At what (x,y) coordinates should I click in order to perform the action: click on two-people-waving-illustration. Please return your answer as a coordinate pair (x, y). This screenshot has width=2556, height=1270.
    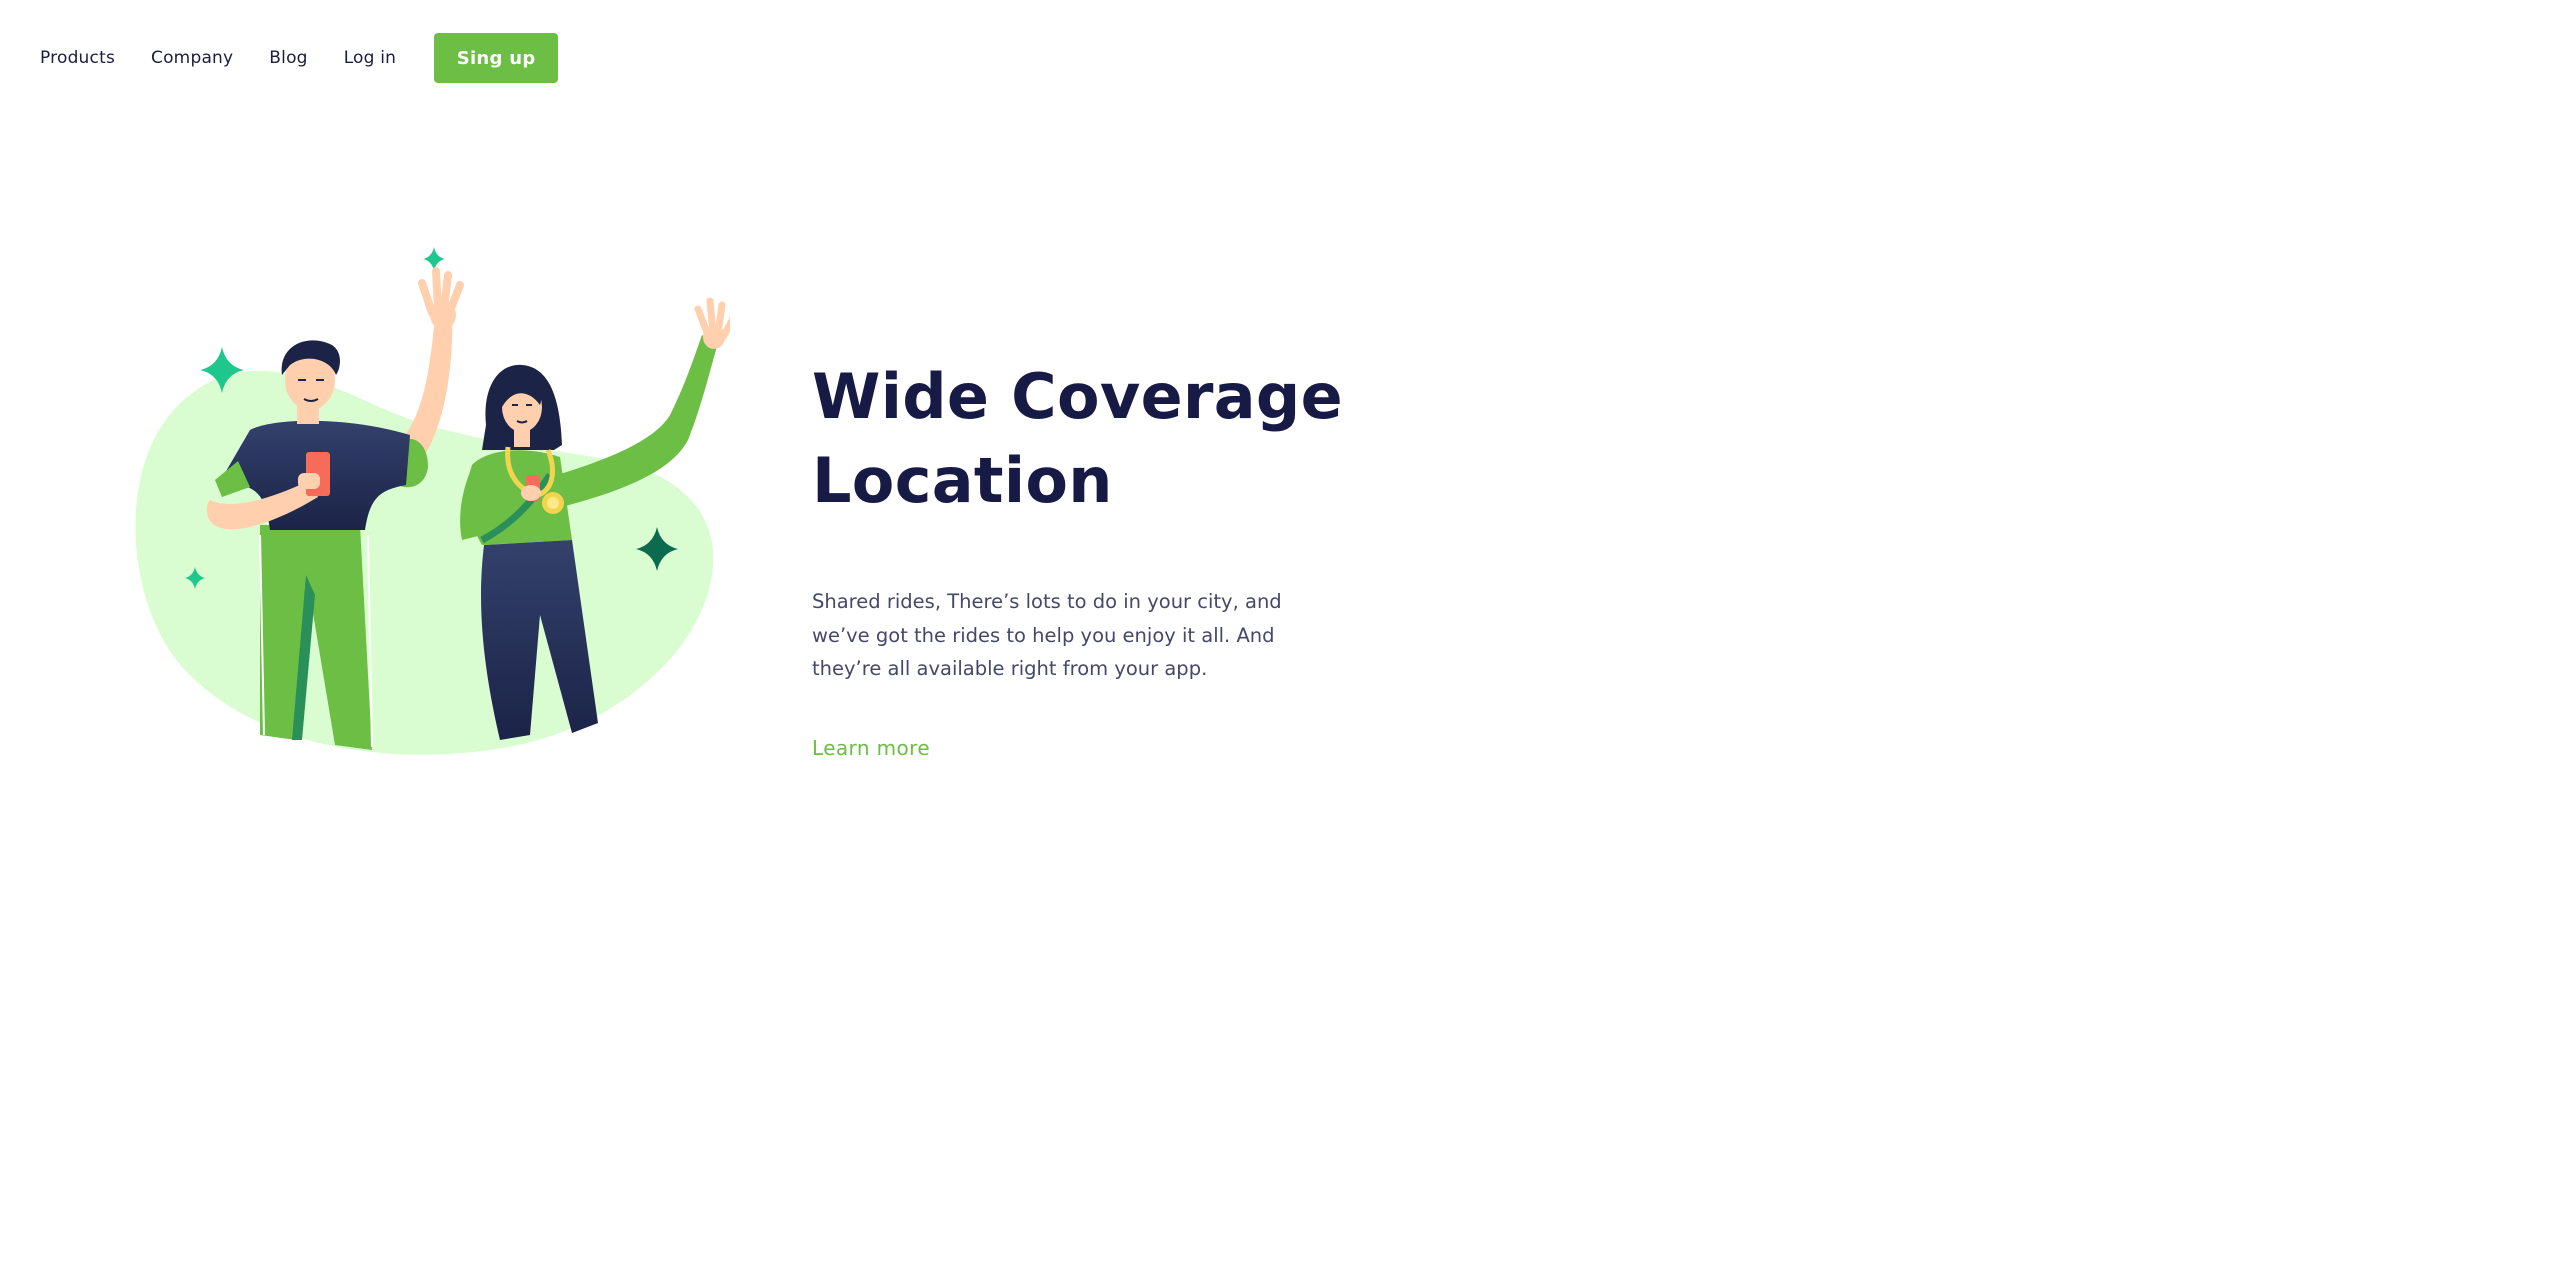
    Looking at the image, I should click on (432, 501).